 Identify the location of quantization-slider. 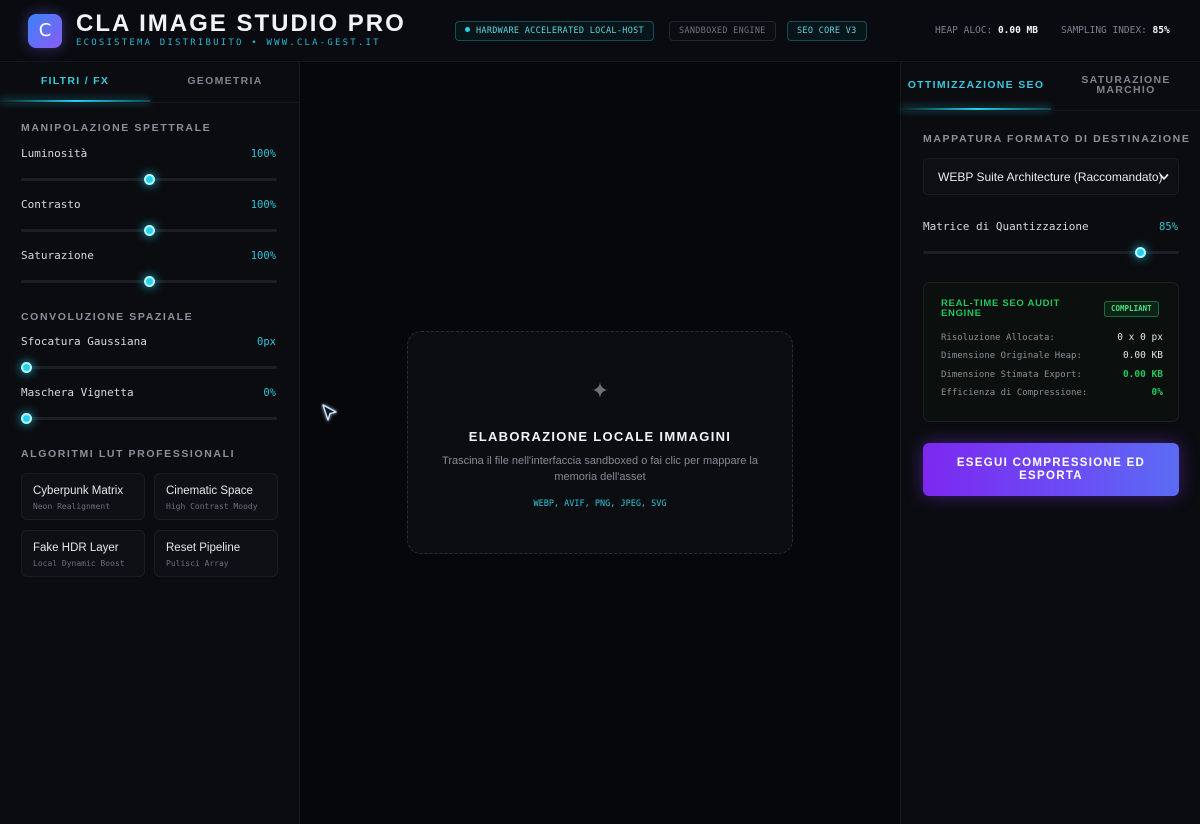
(1051, 252).